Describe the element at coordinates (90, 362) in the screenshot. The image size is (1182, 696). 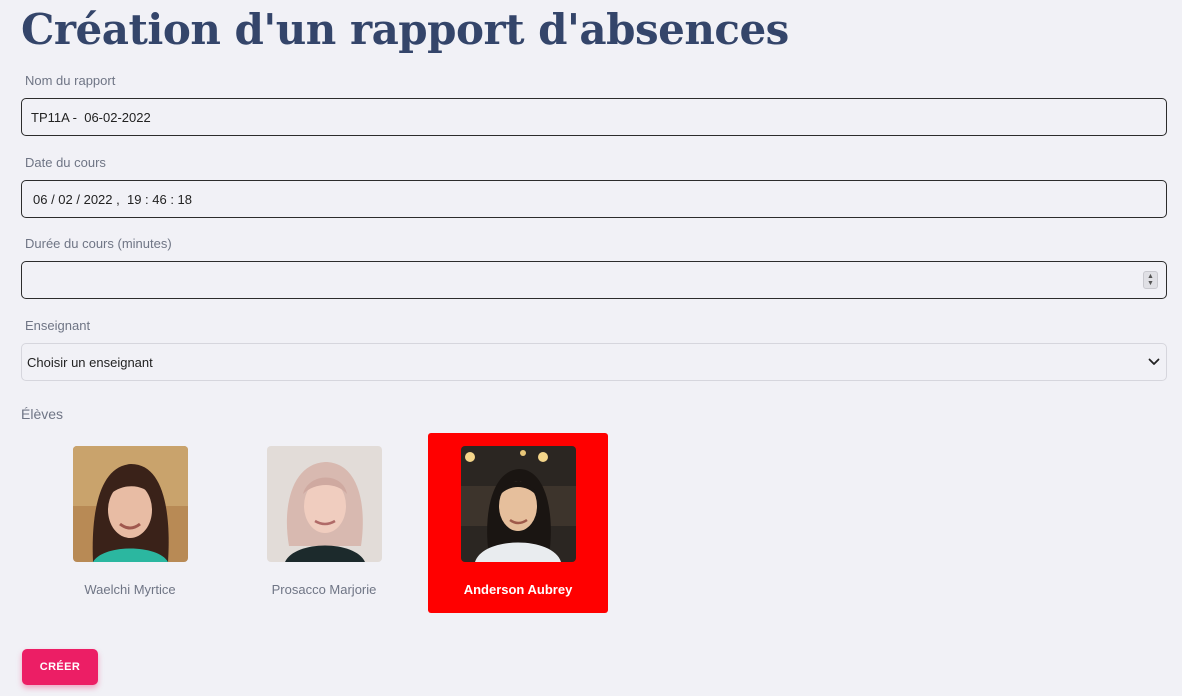
I see `teacher-select-value: Choisir un enseignant` at that location.